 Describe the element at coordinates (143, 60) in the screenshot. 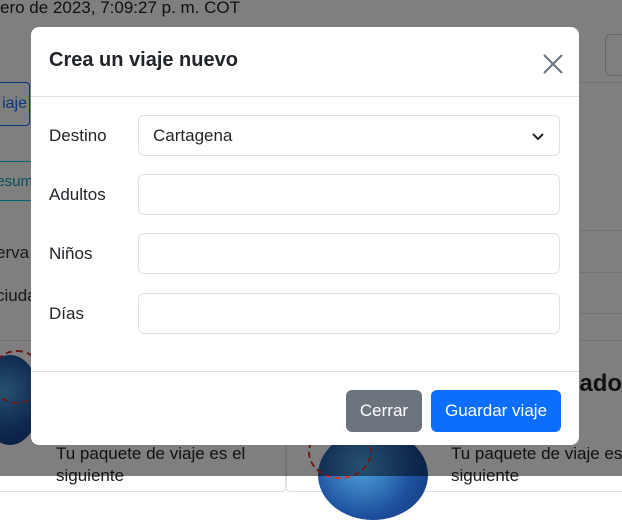

I see `modal-title: Crea un viaje nuevo` at that location.